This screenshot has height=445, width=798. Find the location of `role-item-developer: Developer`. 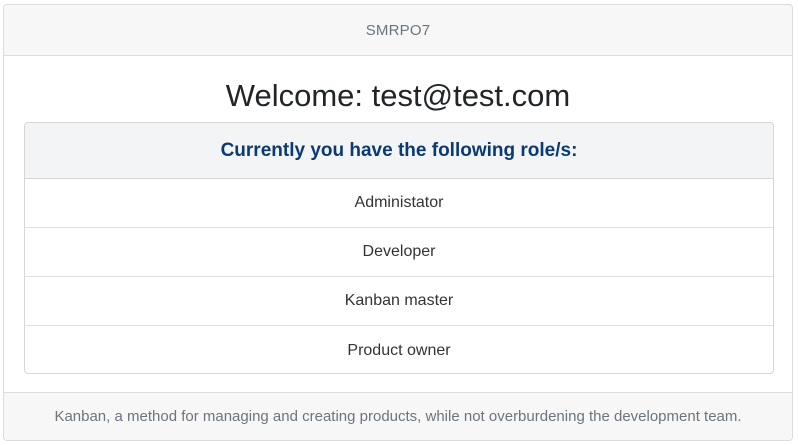

role-item-developer: Developer is located at coordinates (399, 252).